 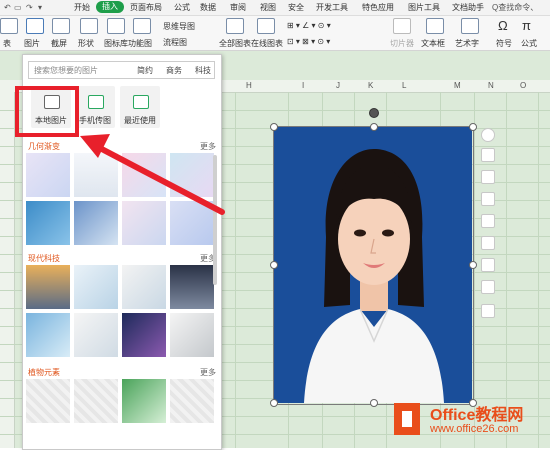 I want to click on watermark: Office教程网 www.office26.com, so click(x=470, y=419).